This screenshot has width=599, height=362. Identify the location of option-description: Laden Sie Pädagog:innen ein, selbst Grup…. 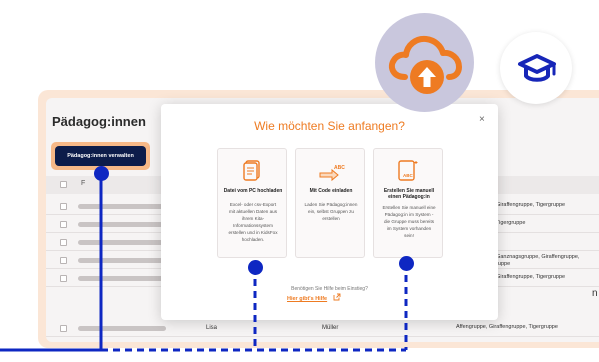
(331, 211).